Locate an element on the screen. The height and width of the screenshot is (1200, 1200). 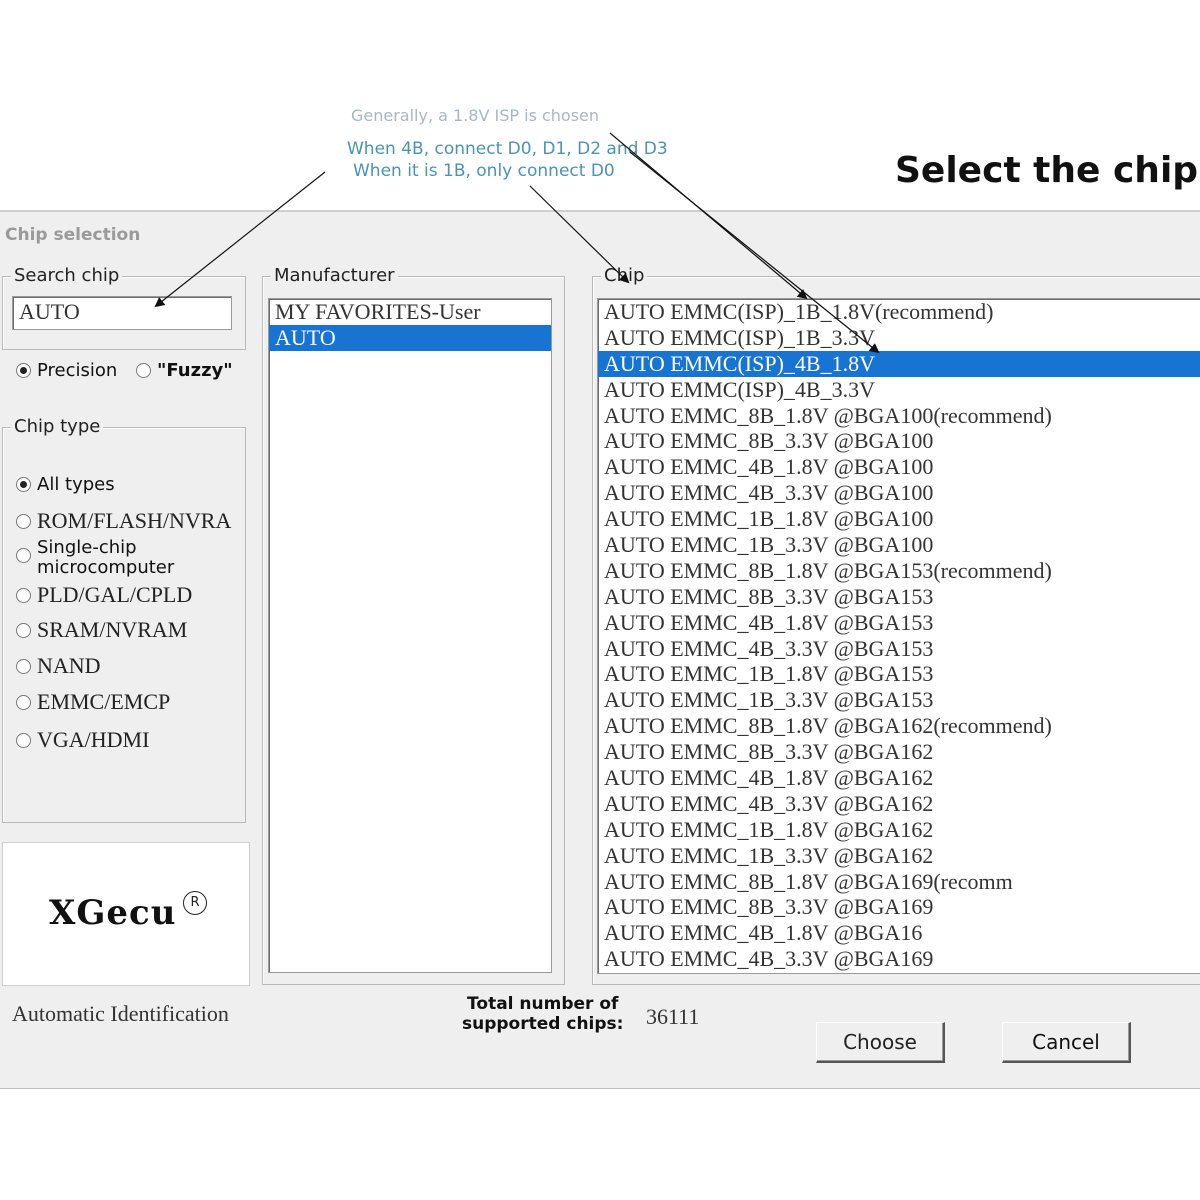
headline: Select the chip is located at coordinates (1047, 170).